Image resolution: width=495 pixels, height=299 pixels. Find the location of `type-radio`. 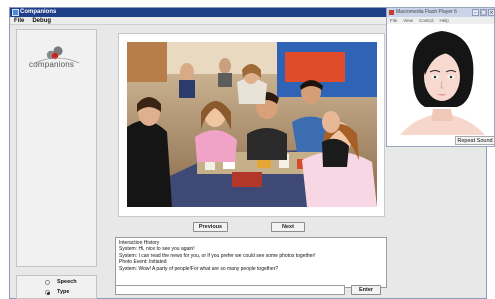

type-radio is located at coordinates (47, 292).